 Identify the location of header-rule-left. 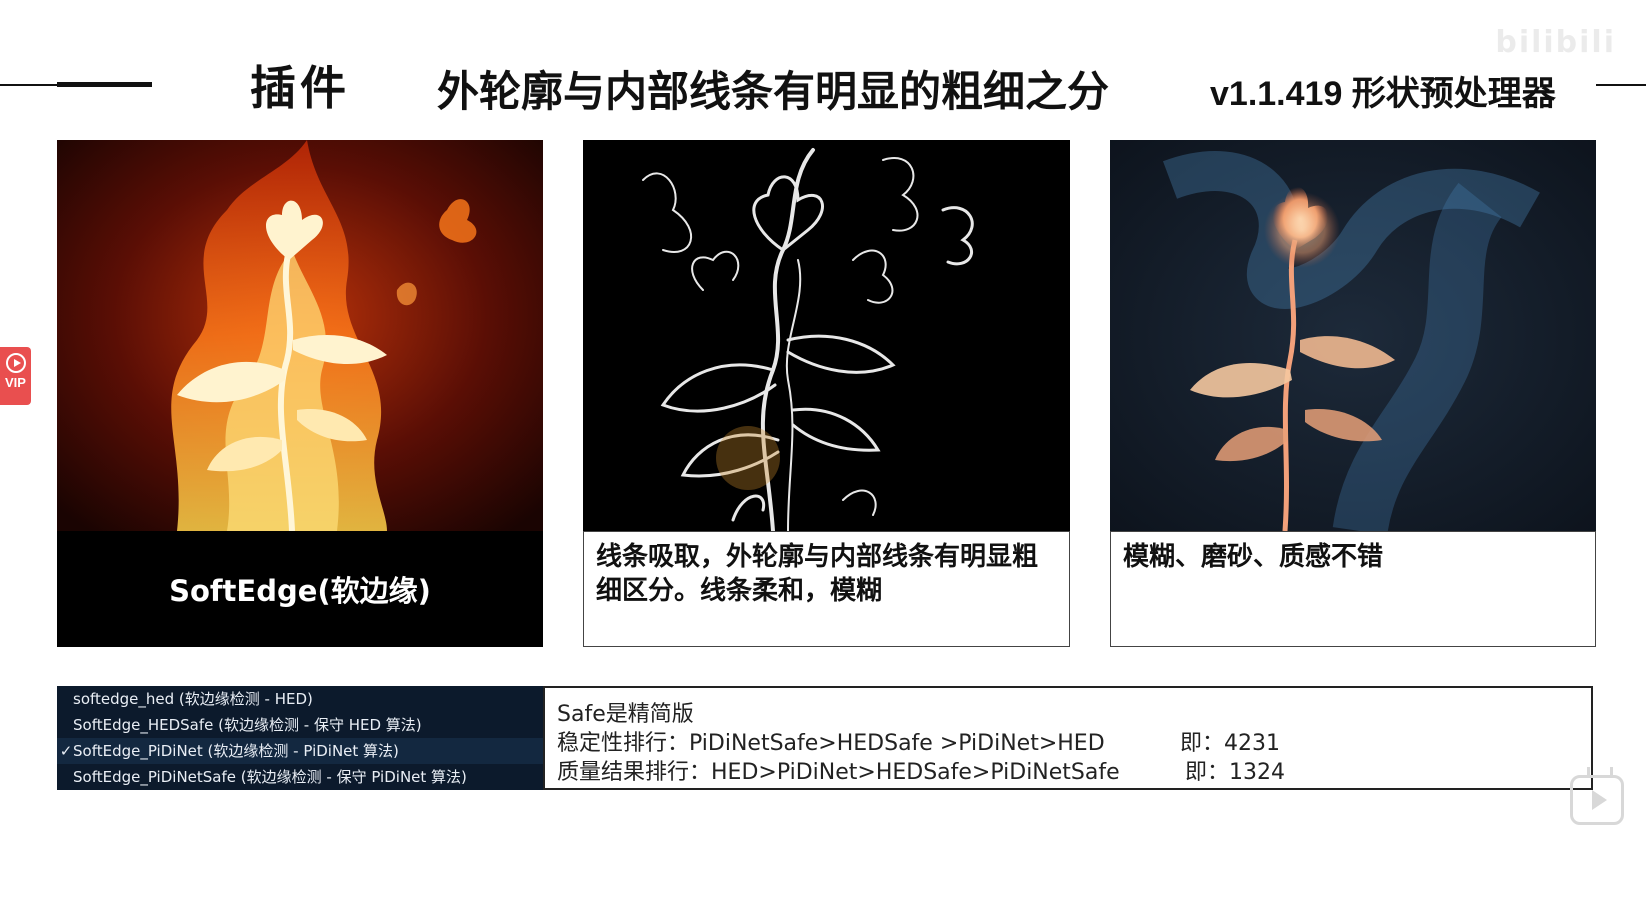
(31, 85).